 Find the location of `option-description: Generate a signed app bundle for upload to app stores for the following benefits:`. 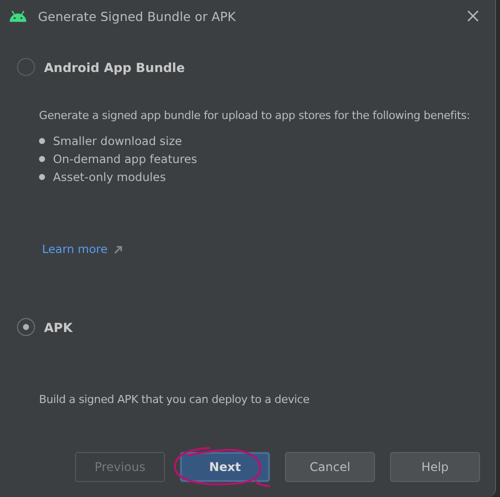

option-description: Generate a signed app bundle for upload to app stores for the following benefits: is located at coordinates (254, 115).